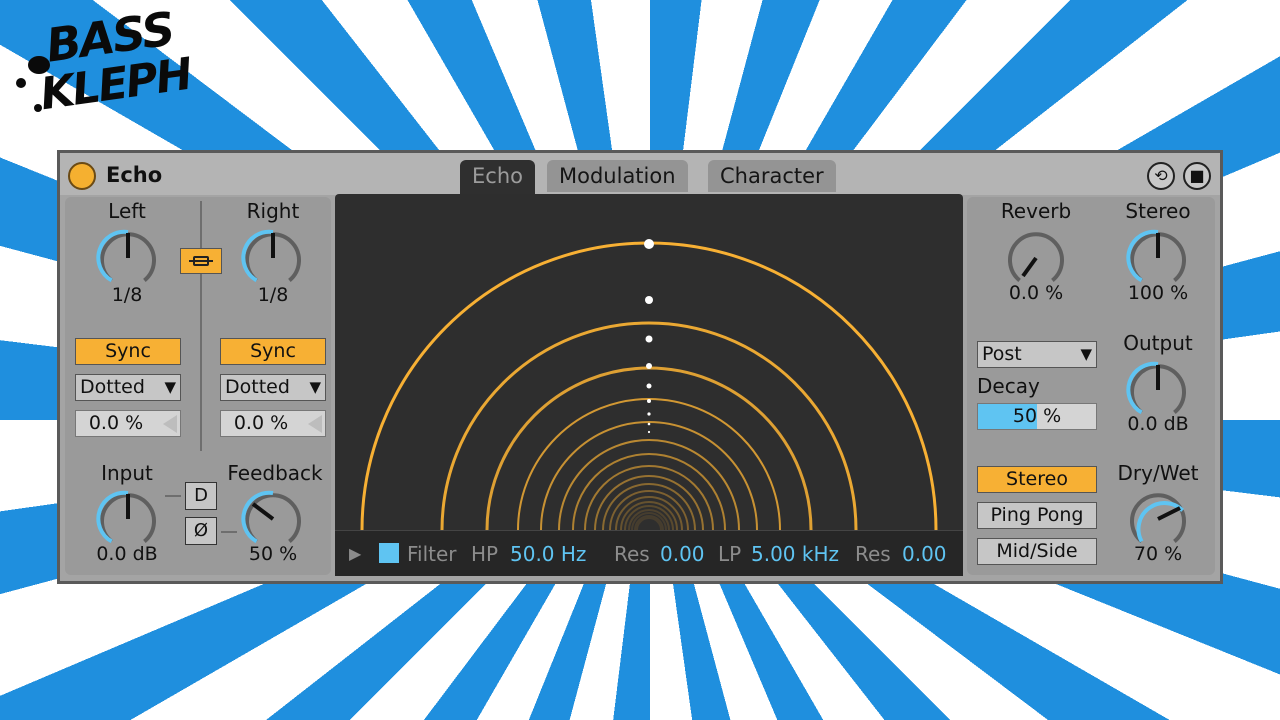  What do you see at coordinates (201, 531) in the screenshot?
I see `phase-invert-button: Ø` at bounding box center [201, 531].